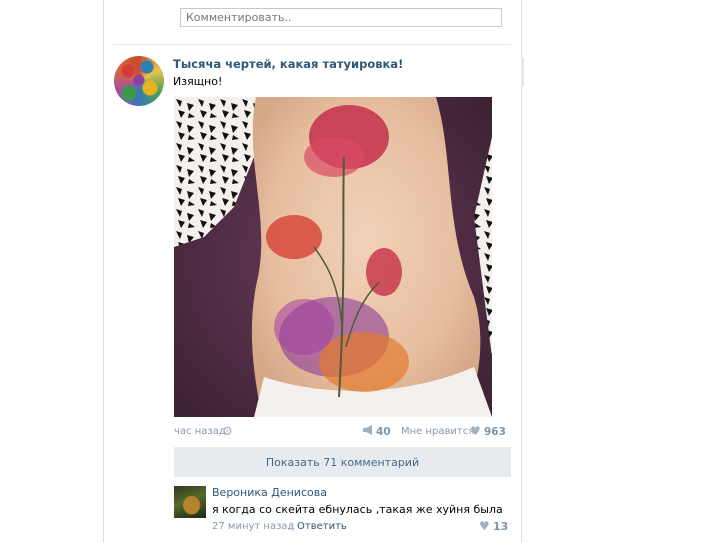 This screenshot has height=543, width=708. Describe the element at coordinates (103, 271) in the screenshot. I see `left-column-border` at that location.